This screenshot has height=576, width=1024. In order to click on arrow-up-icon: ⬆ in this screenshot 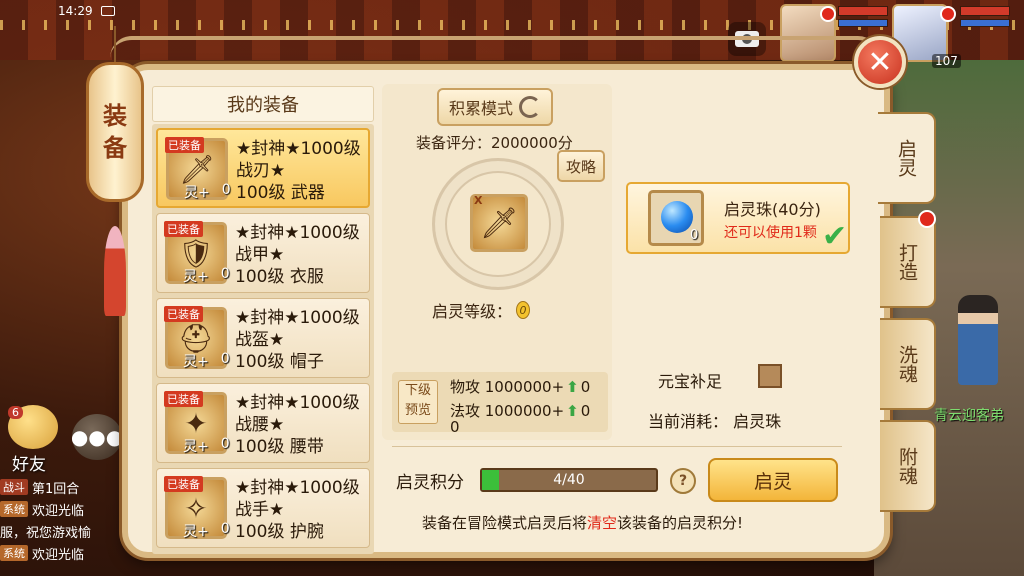, I will do `click(572, 386)`.